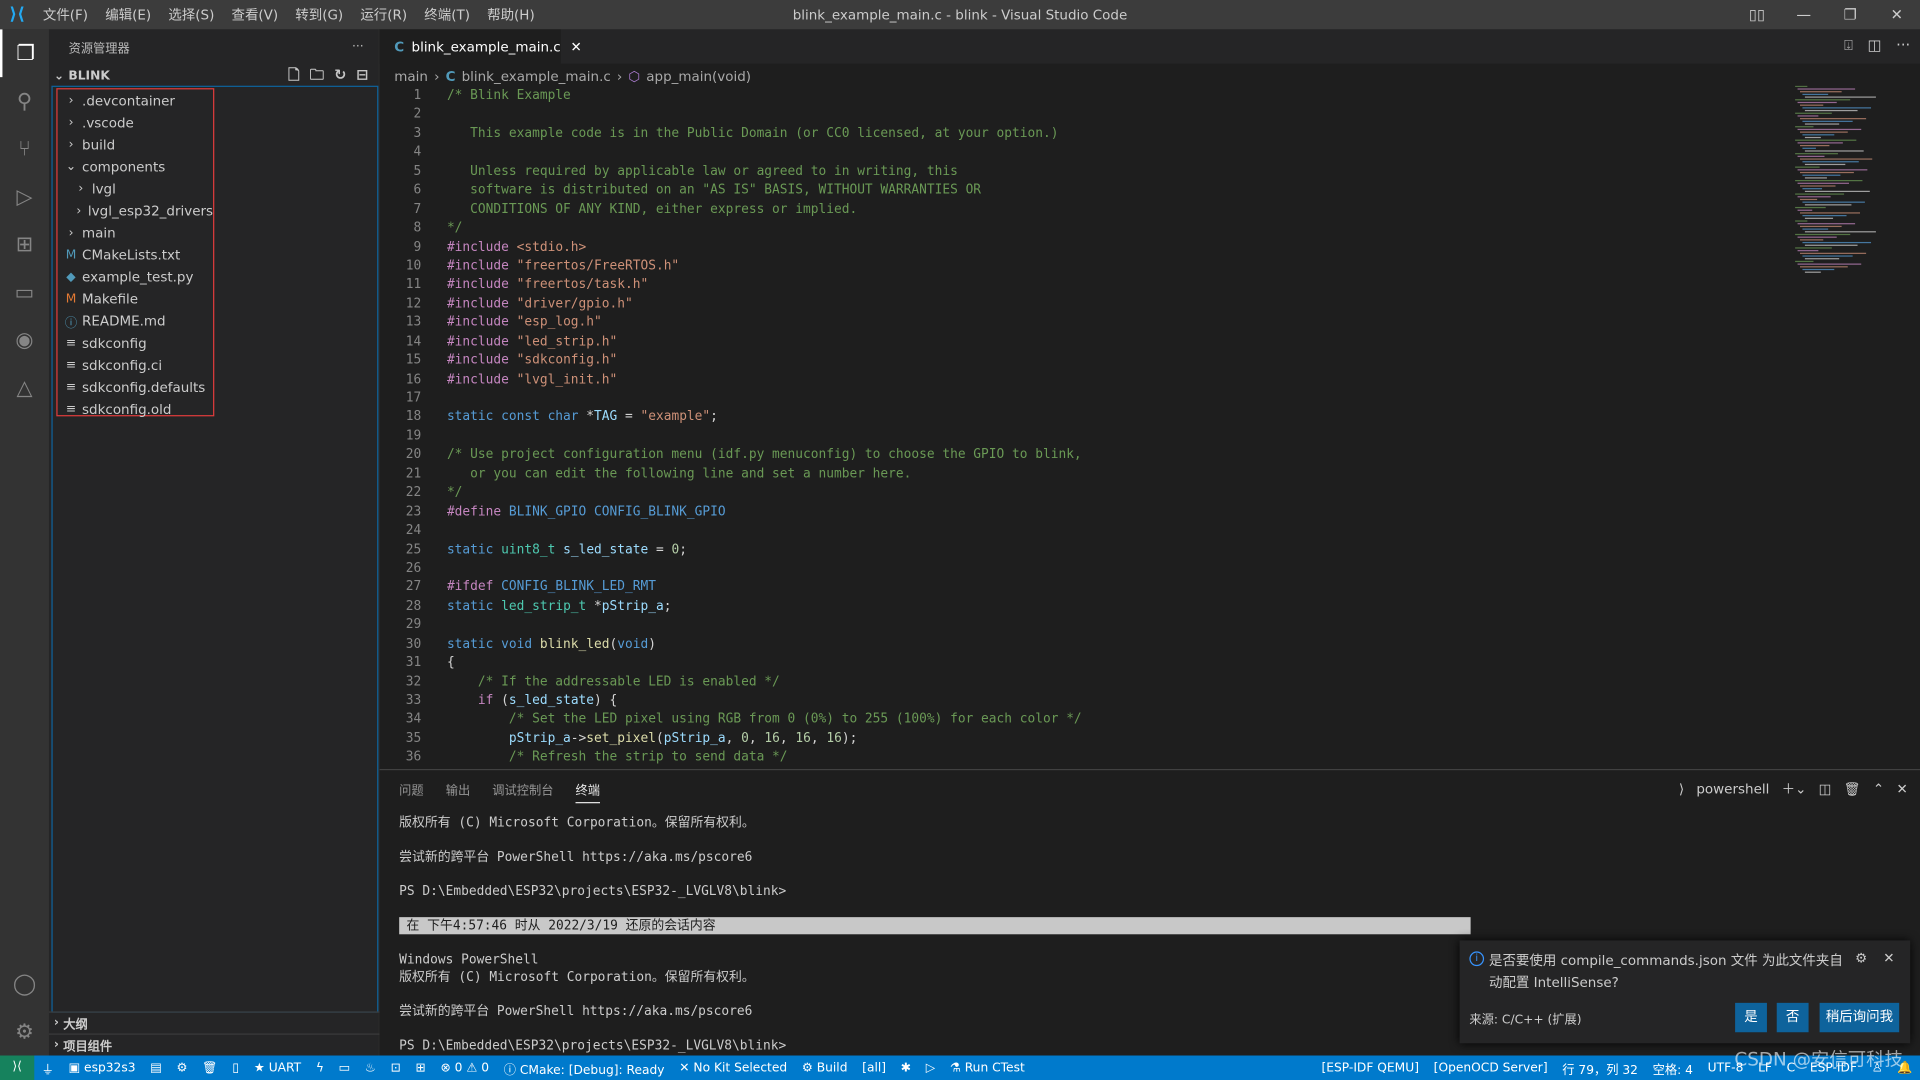 This screenshot has height=1080, width=1920. What do you see at coordinates (24, 388) in the screenshot?
I see `cmake-icon: △` at bounding box center [24, 388].